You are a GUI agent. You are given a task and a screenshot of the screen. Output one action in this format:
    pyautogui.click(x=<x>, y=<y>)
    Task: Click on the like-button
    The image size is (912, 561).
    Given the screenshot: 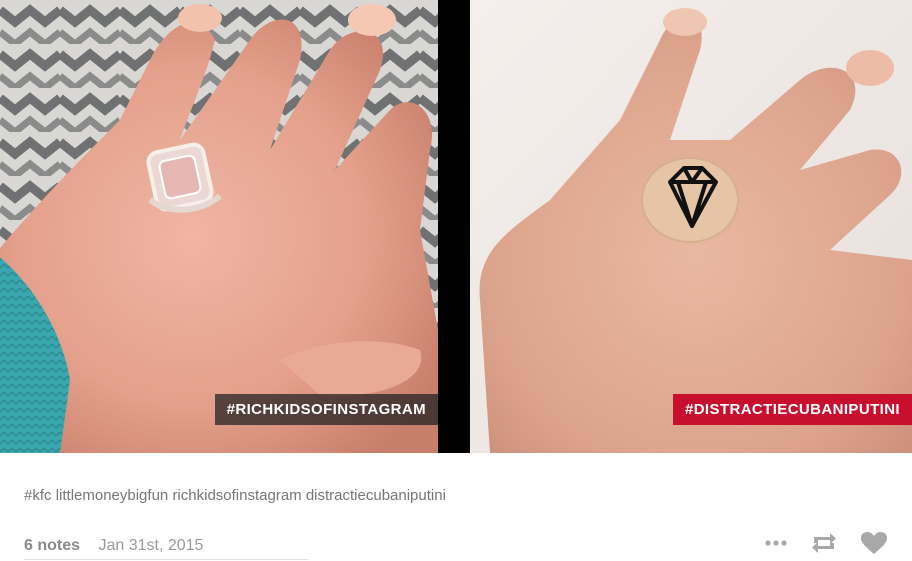 What is the action you would take?
    pyautogui.click(x=874, y=543)
    